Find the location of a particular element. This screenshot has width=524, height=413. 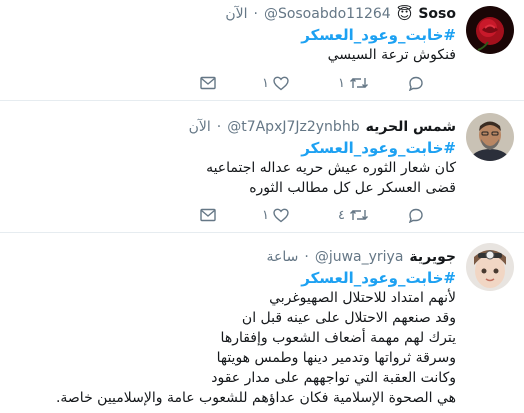

man-portrait-avatar is located at coordinates (490, 137).